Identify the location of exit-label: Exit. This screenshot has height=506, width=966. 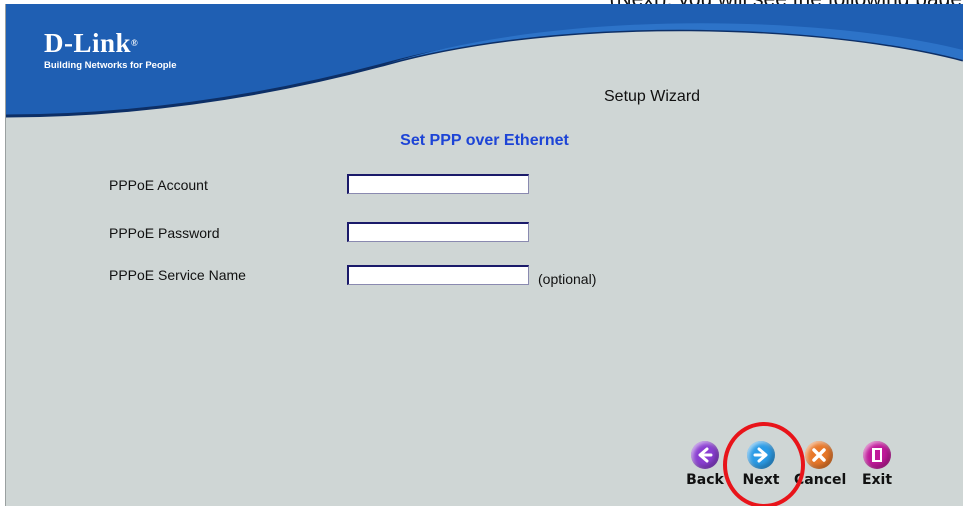
(877, 480).